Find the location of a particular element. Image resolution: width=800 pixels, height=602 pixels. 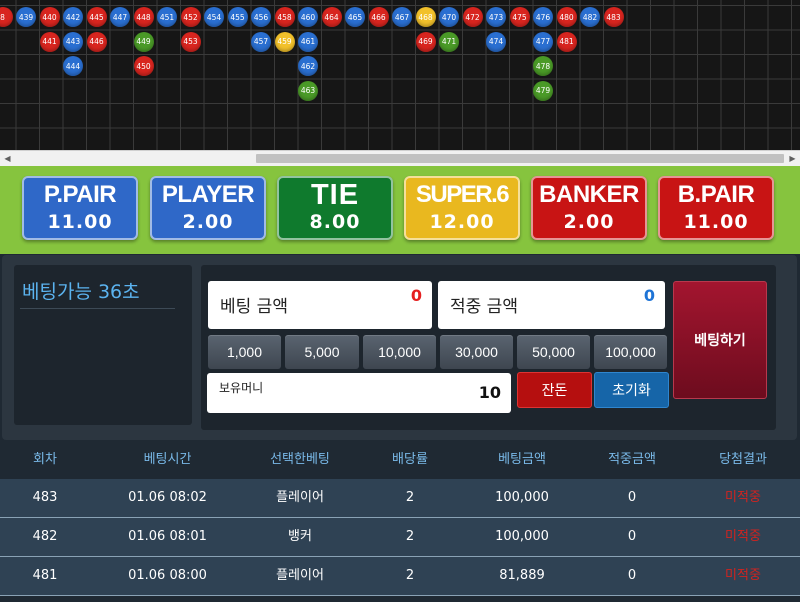

road-ball: 457 is located at coordinates (261, 41).